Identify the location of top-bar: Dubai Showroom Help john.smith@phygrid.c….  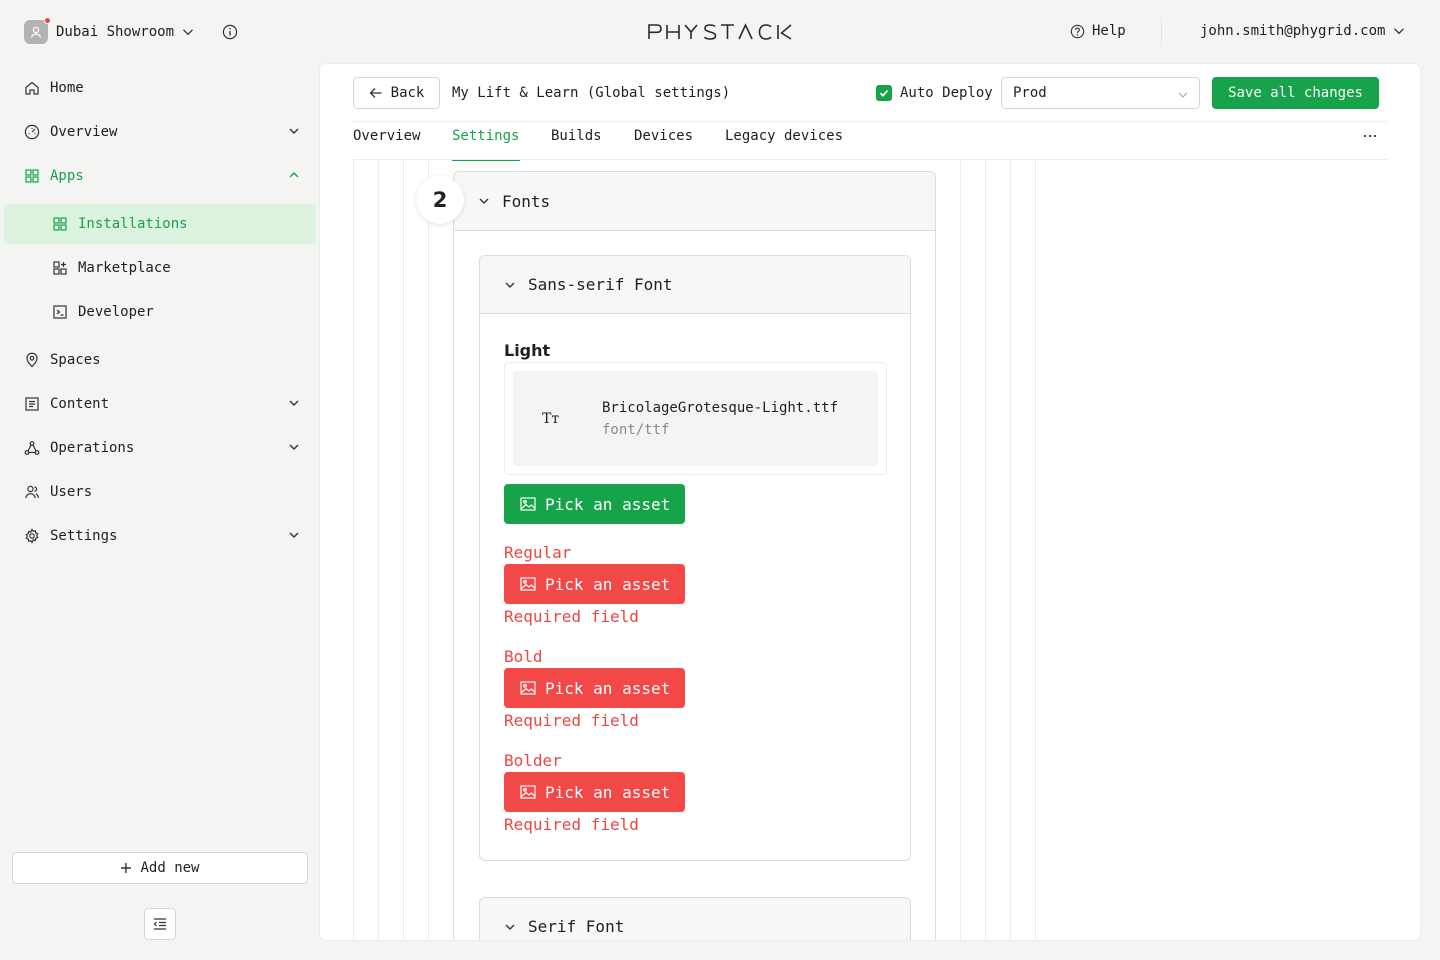
(720, 32).